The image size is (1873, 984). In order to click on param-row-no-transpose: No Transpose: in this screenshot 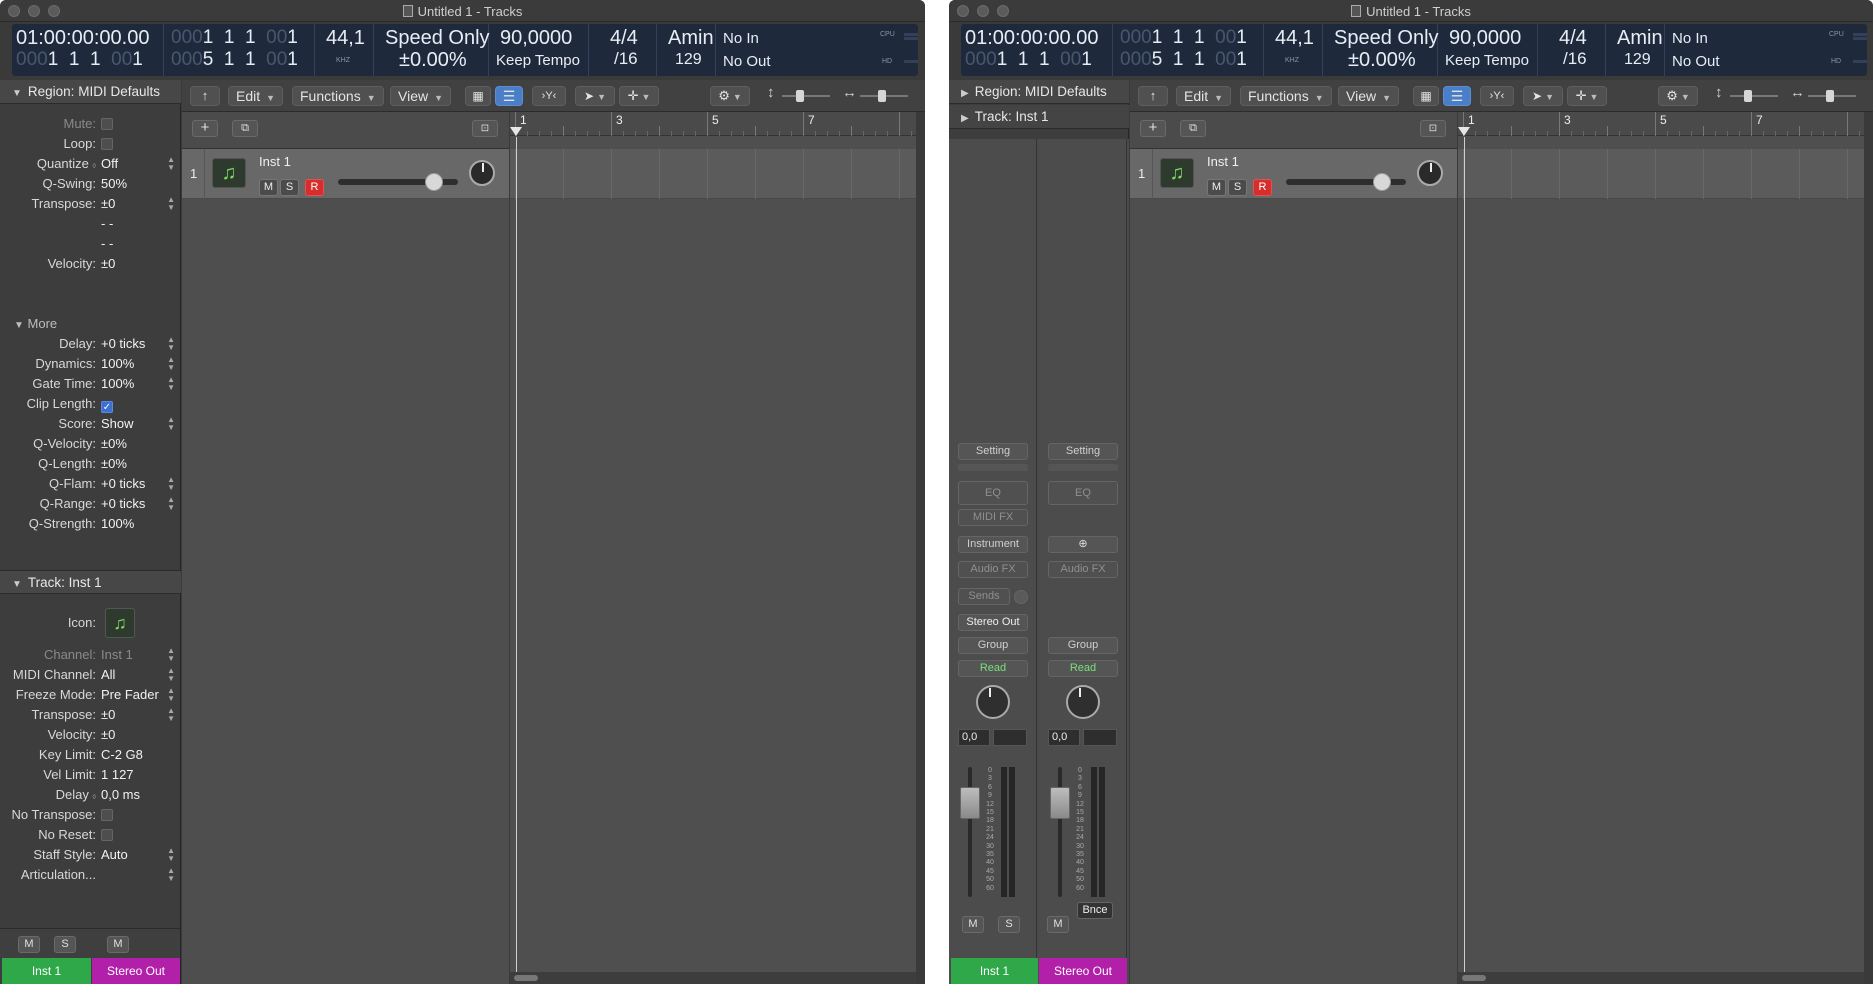, I will do `click(90, 815)`.